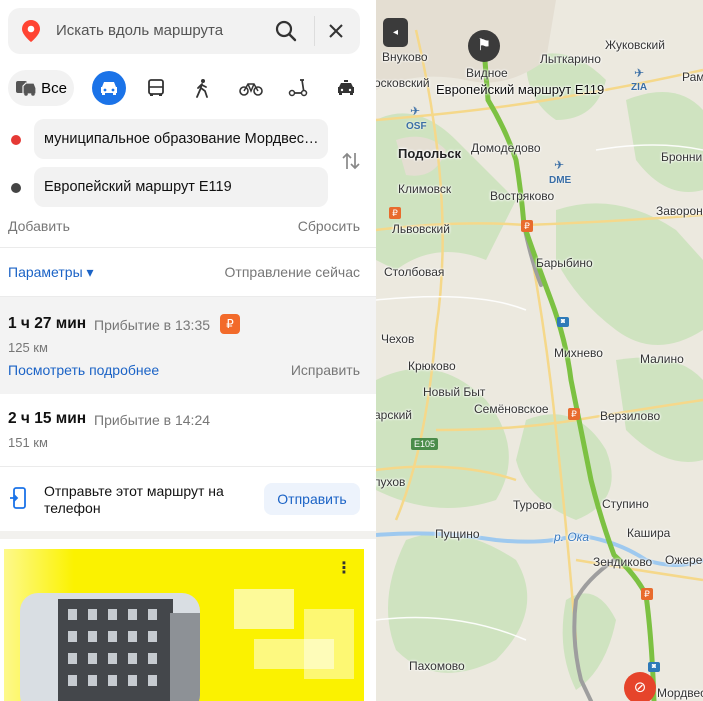 The height and width of the screenshot is (701, 703). Describe the element at coordinates (425, 444) in the screenshot. I see `highway-shield: E105` at that location.